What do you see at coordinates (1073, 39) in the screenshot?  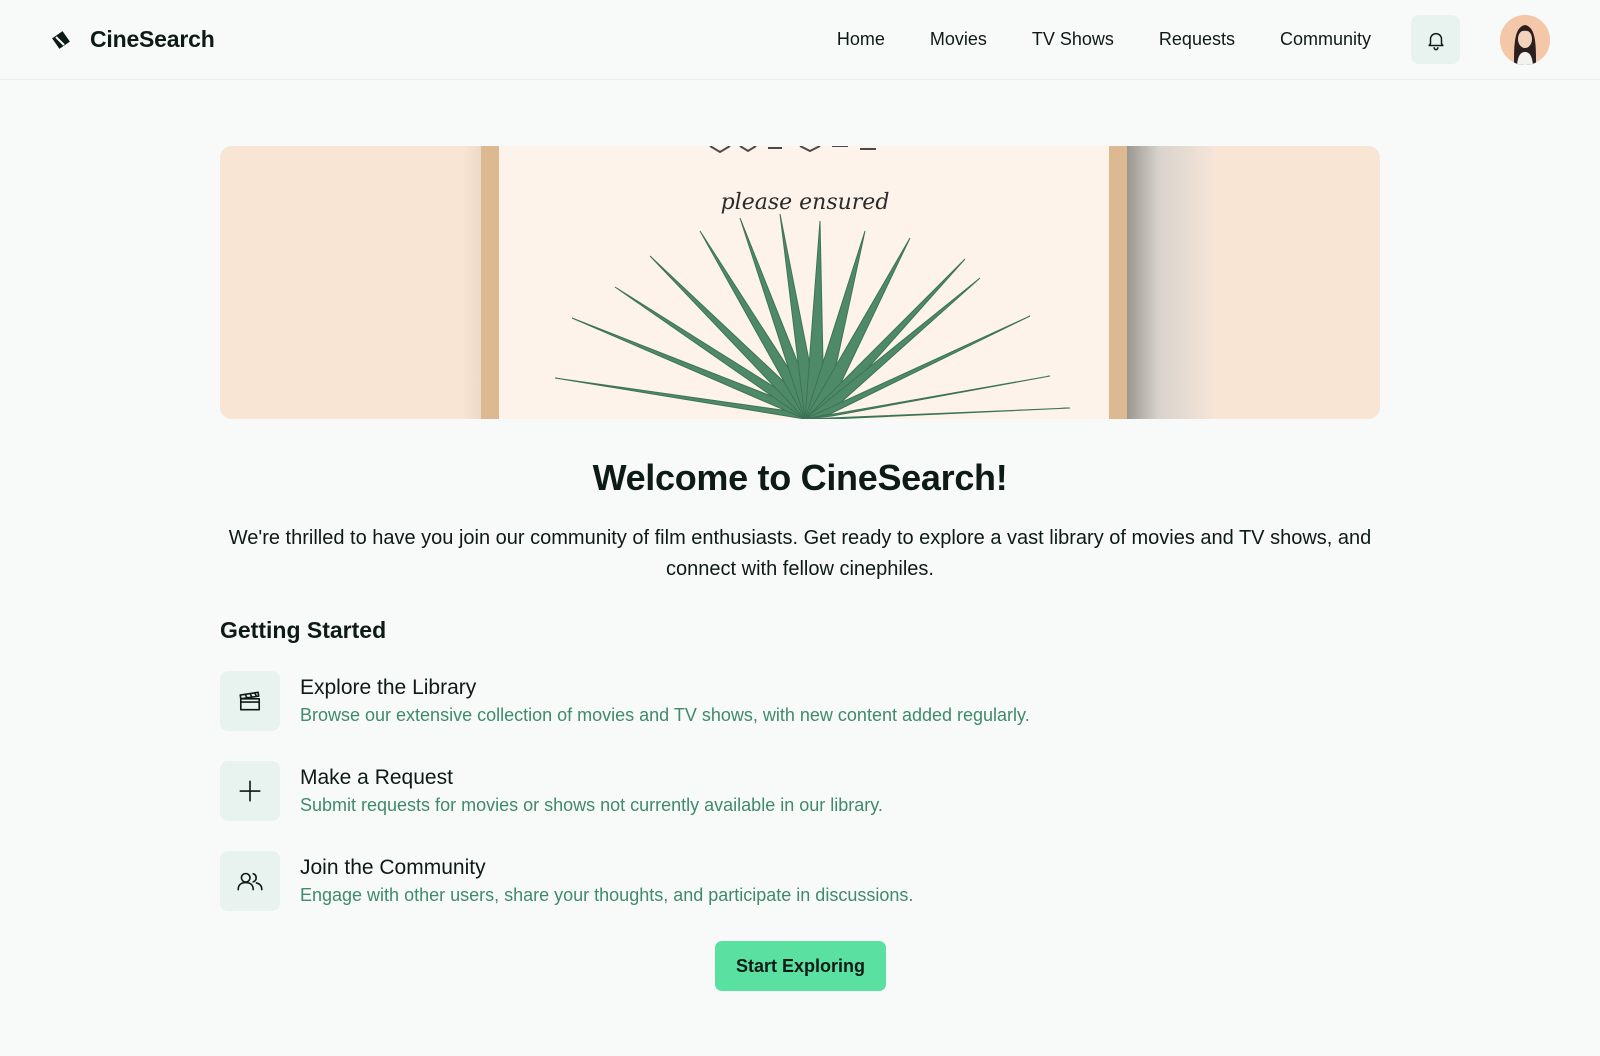 I see `nav-tv-shows: TV Shows` at bounding box center [1073, 39].